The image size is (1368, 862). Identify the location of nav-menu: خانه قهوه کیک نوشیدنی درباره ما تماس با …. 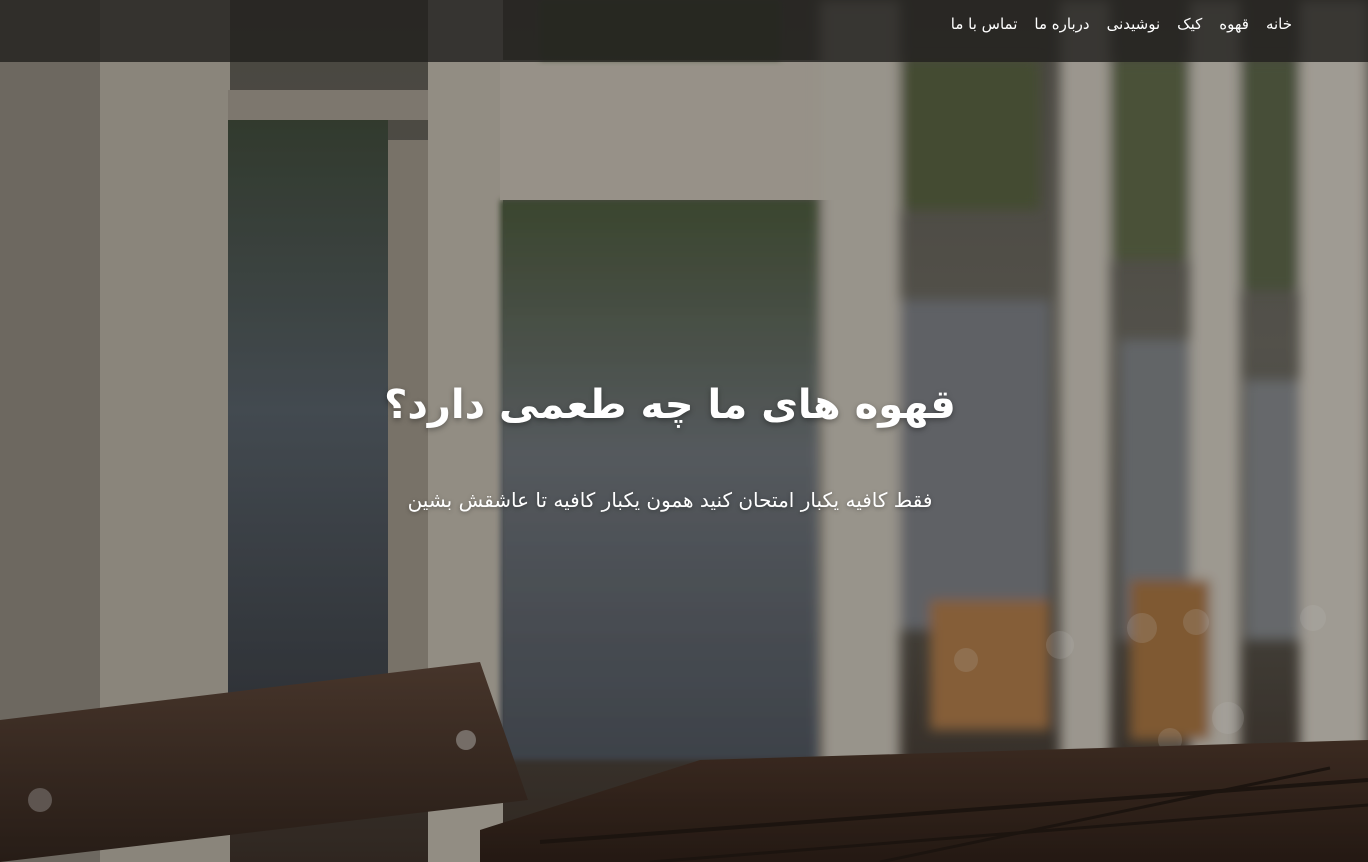
(1121, 23).